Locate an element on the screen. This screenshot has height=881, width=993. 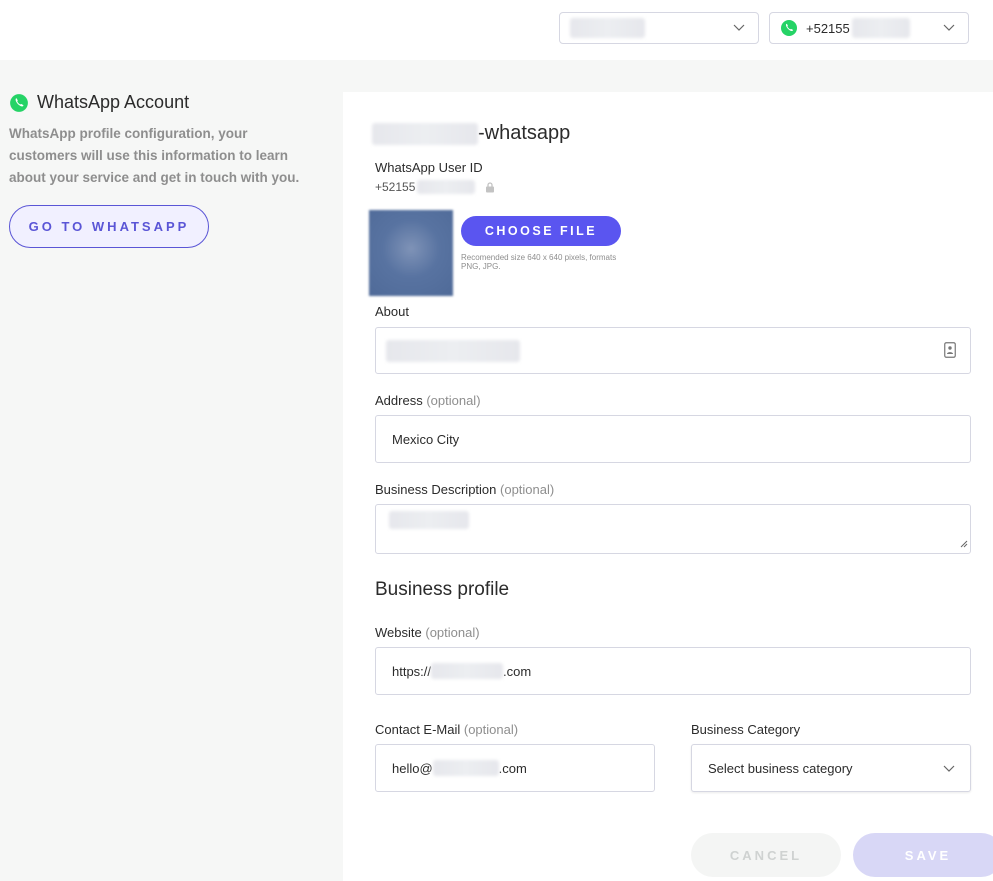
redacted-about-text is located at coordinates (453, 350).